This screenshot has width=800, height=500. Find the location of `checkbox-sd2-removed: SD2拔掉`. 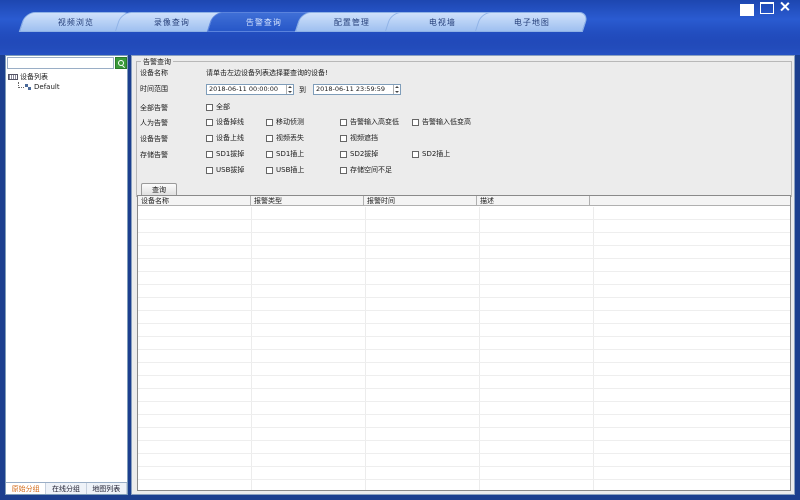

checkbox-sd2-removed: SD2拔掉 is located at coordinates (359, 154).